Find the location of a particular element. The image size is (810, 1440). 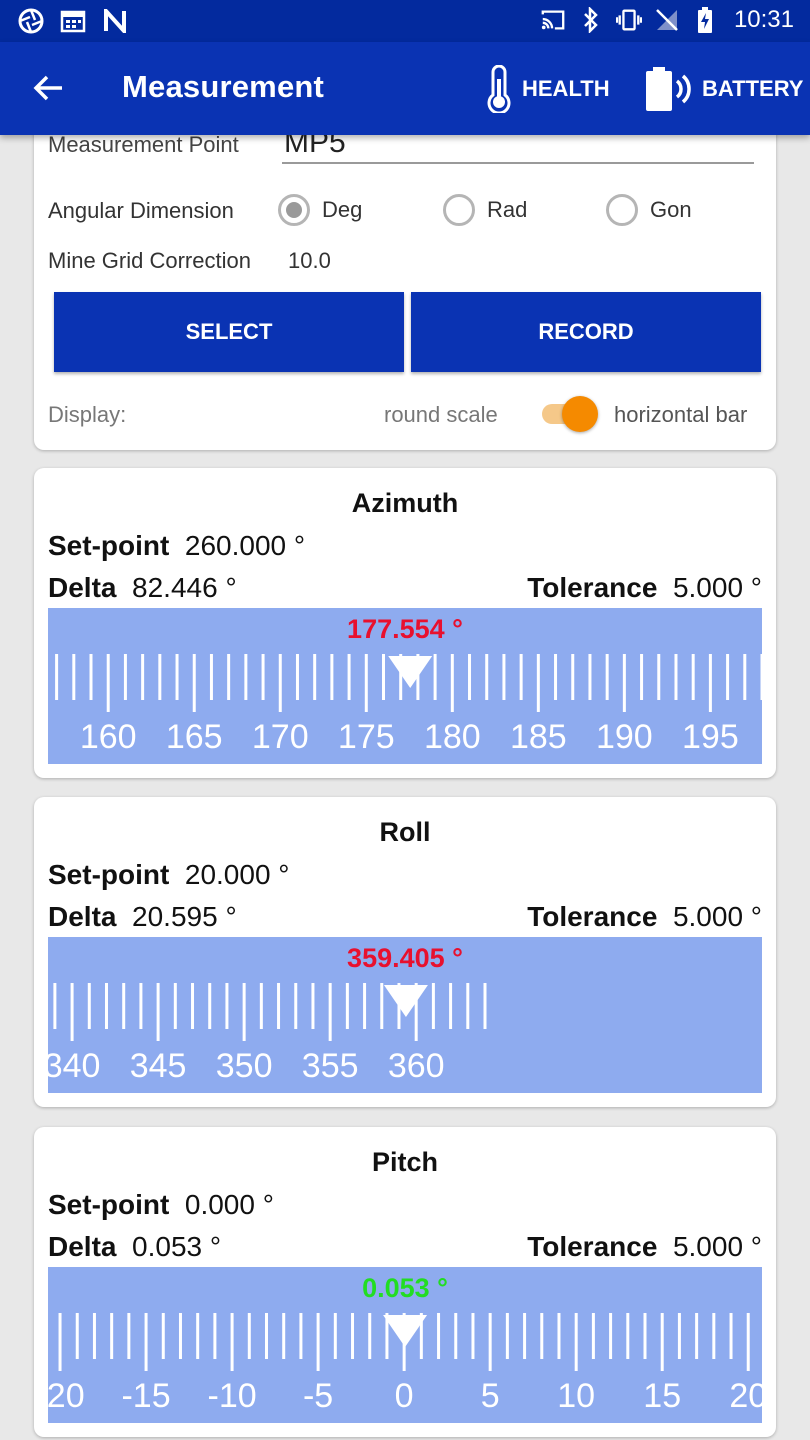

display-mode-toggle is located at coordinates (569, 414).